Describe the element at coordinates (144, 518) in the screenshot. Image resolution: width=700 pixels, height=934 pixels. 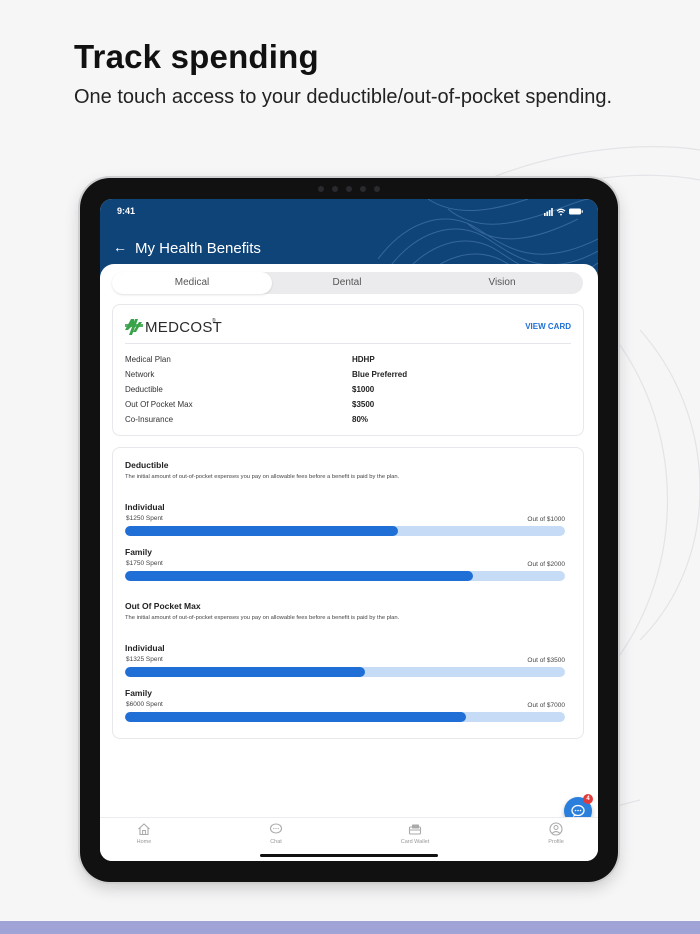
I see `deductible-individual-spent: $1250 Spent` at that location.